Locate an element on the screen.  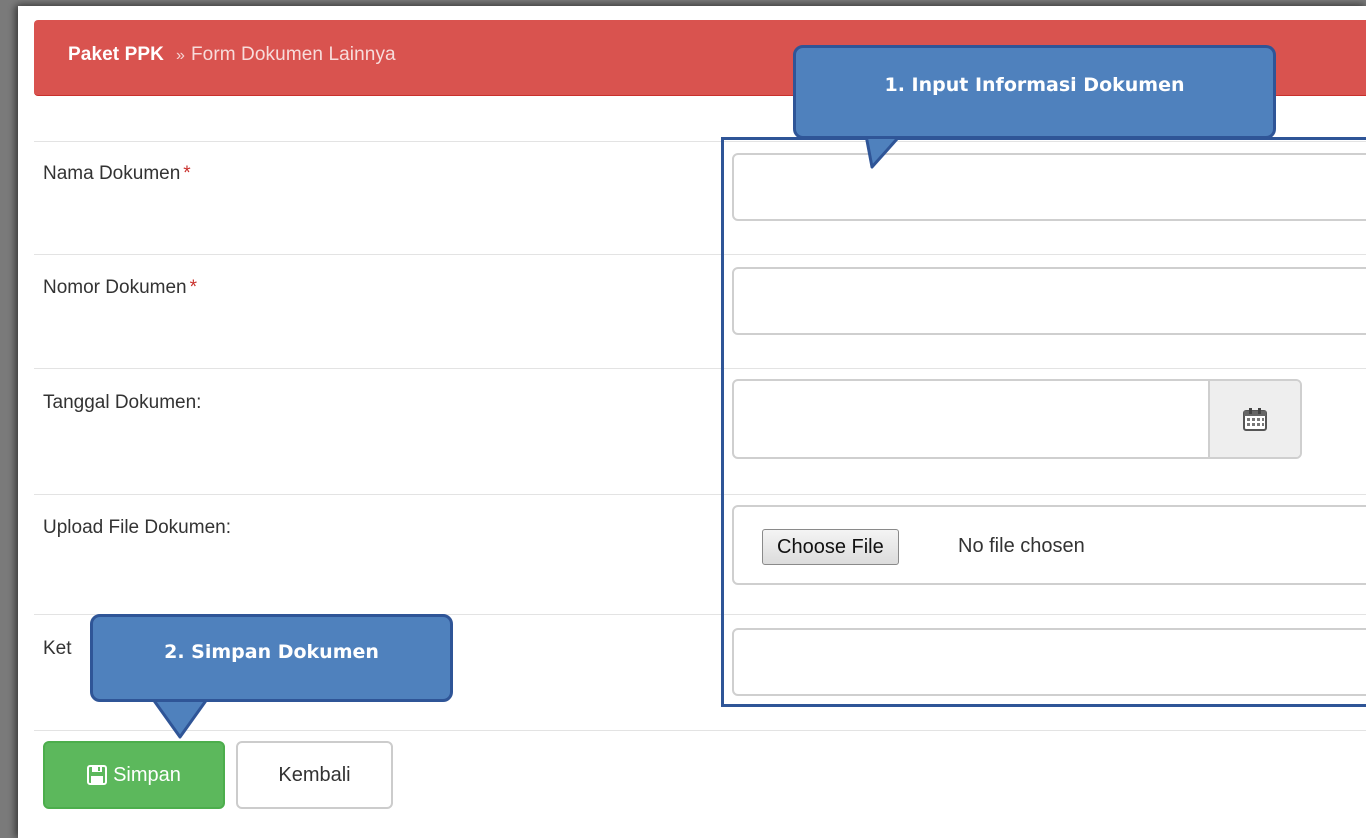
back-button: Kembali is located at coordinates (314, 775).